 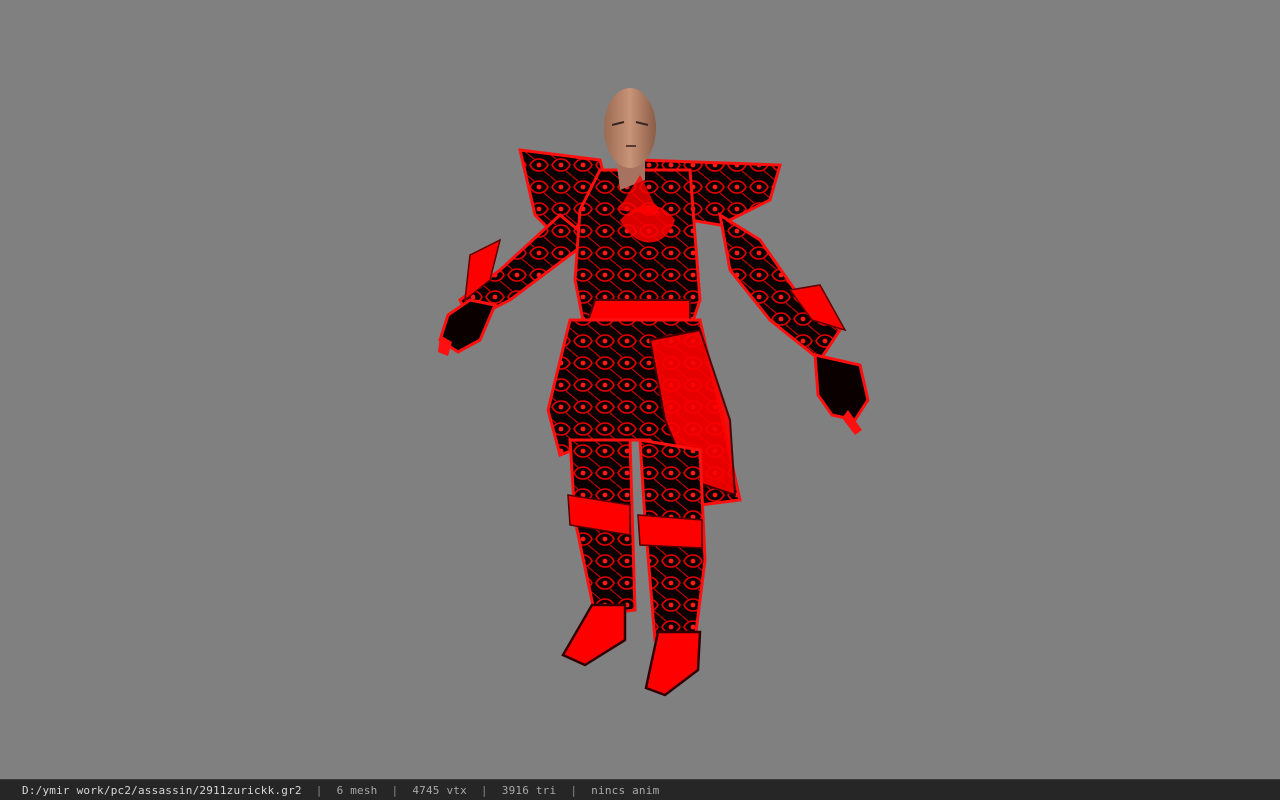 I want to click on right-gauntlet, so click(x=841, y=387).